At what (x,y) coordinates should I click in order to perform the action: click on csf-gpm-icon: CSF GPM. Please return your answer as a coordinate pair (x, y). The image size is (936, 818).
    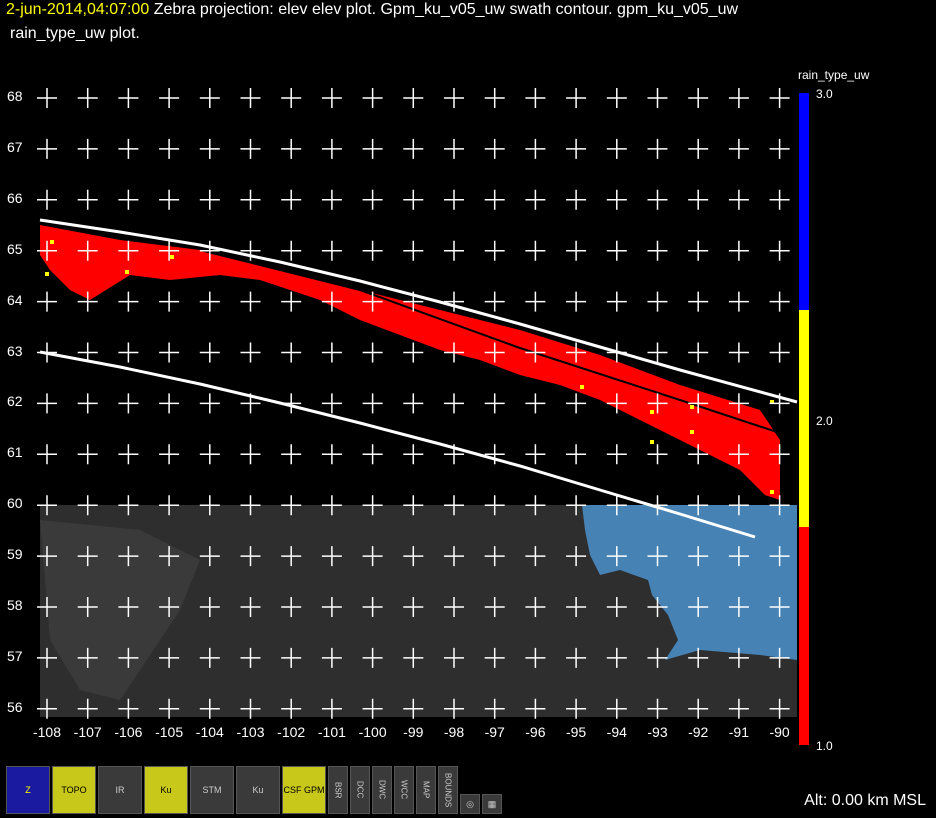
    Looking at the image, I should click on (304, 790).